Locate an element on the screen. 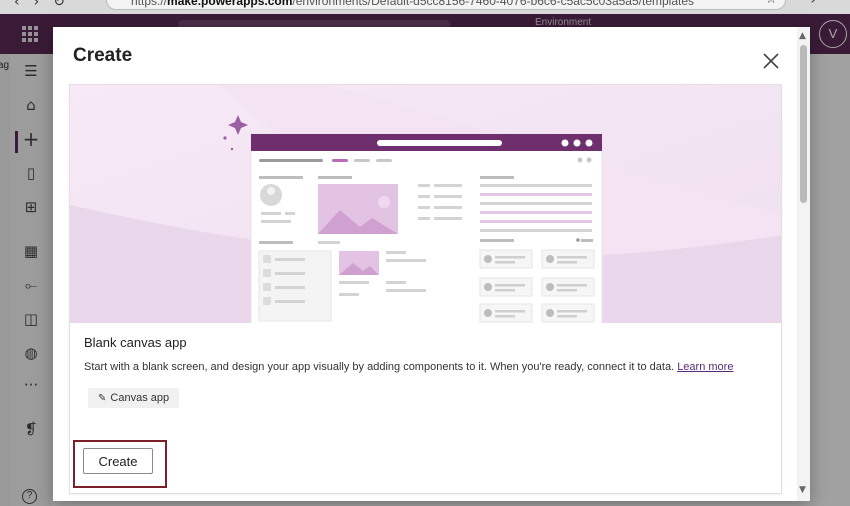 Image resolution: width=850 pixels, height=506 pixels. scroll-up-icon: ▲ is located at coordinates (802, 36).